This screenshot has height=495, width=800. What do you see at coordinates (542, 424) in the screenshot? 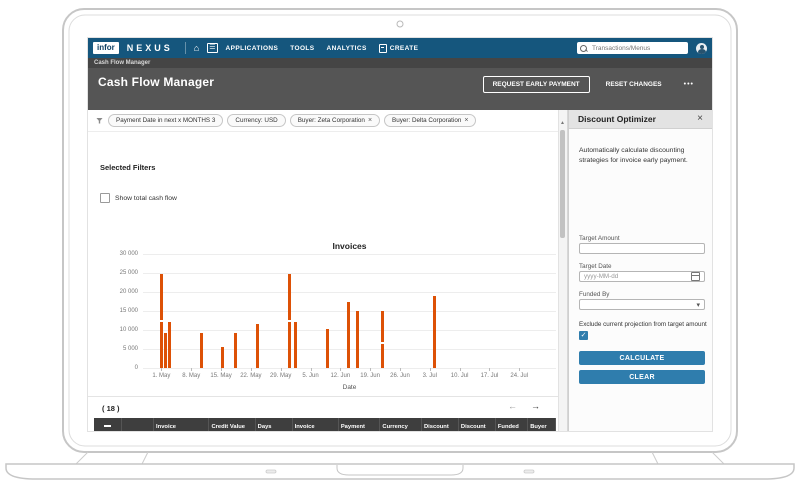
I see `column-header: Buyer` at bounding box center [542, 424].